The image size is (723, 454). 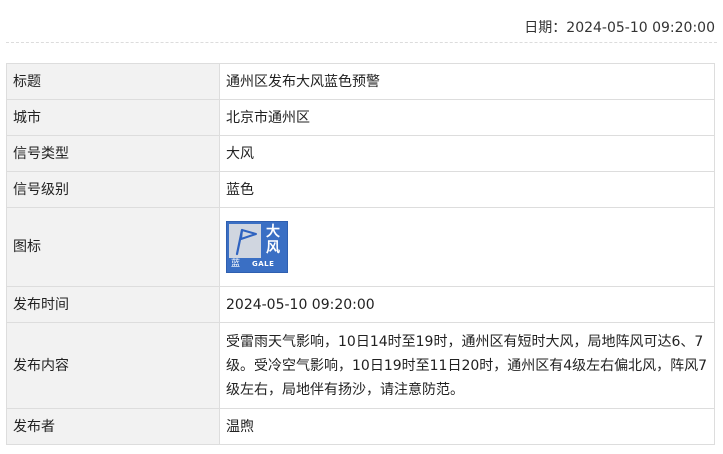 What do you see at coordinates (273, 232) in the screenshot?
I see `warning-char-1: 大` at bounding box center [273, 232].